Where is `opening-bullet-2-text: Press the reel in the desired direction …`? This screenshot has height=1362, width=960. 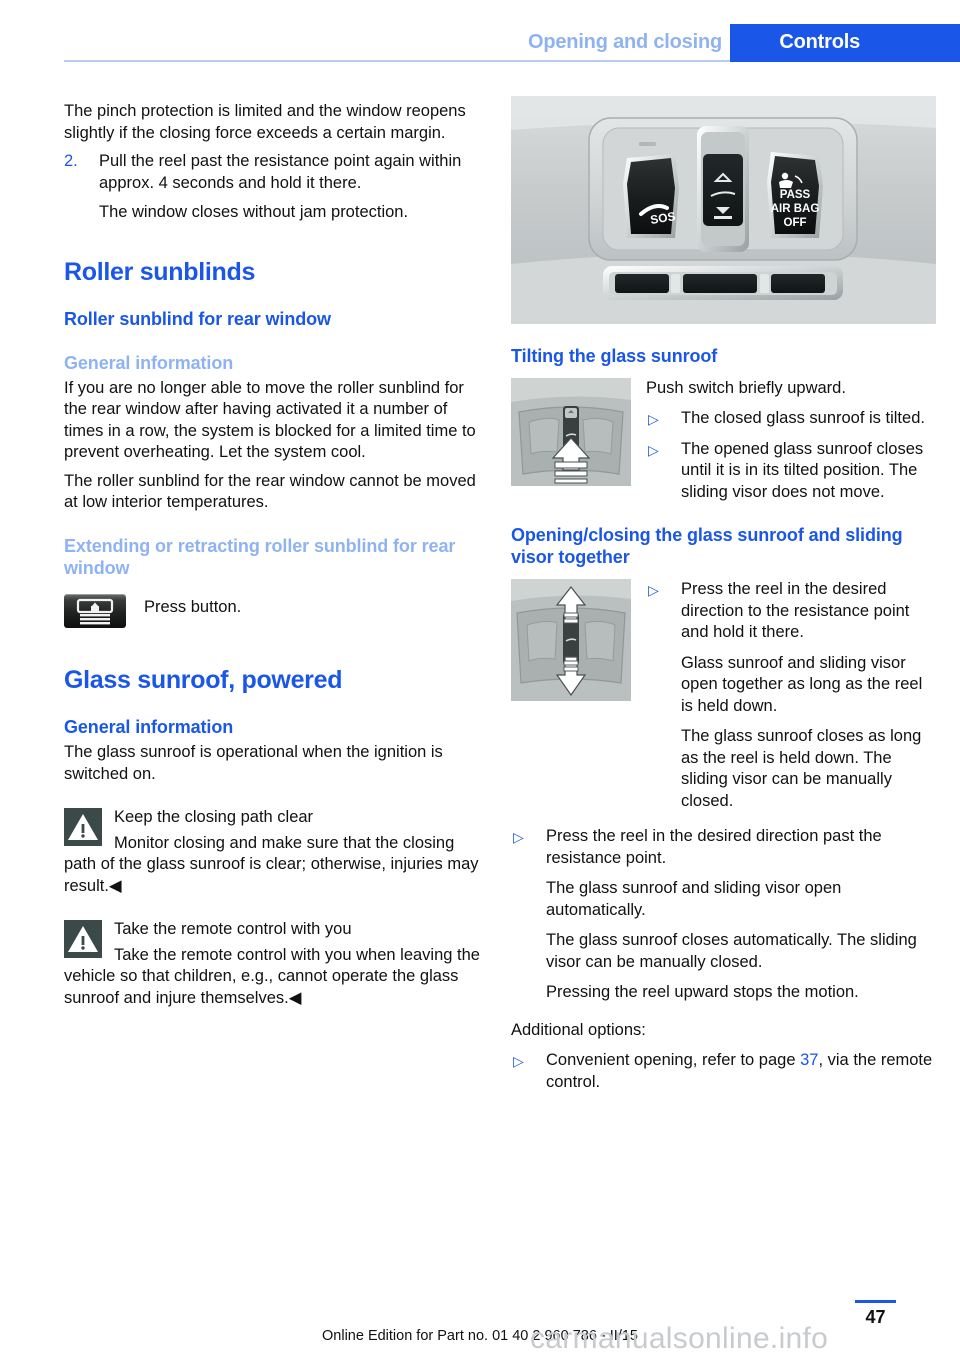 opening-bullet-2-text: Press the reel in the desired direction … is located at coordinates (714, 847).